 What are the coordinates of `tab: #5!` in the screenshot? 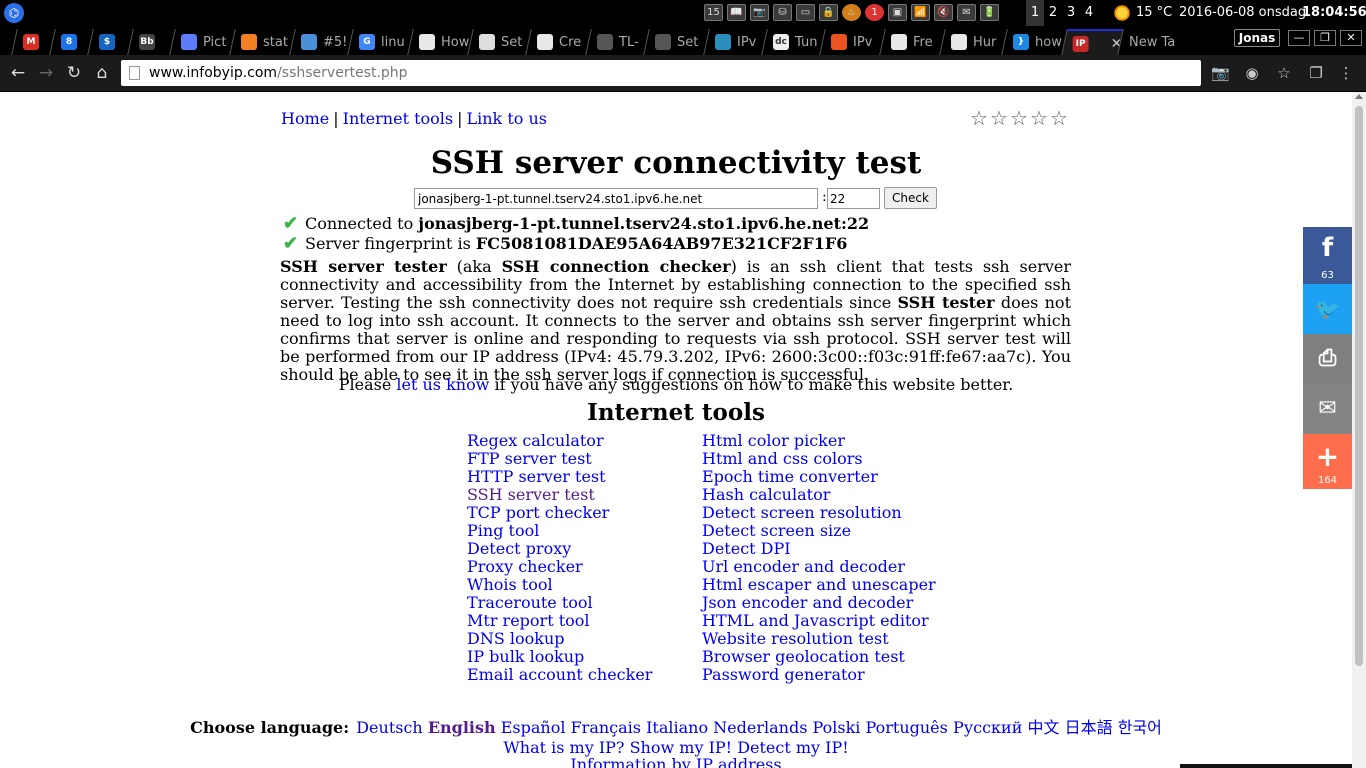 It's located at (321, 42).